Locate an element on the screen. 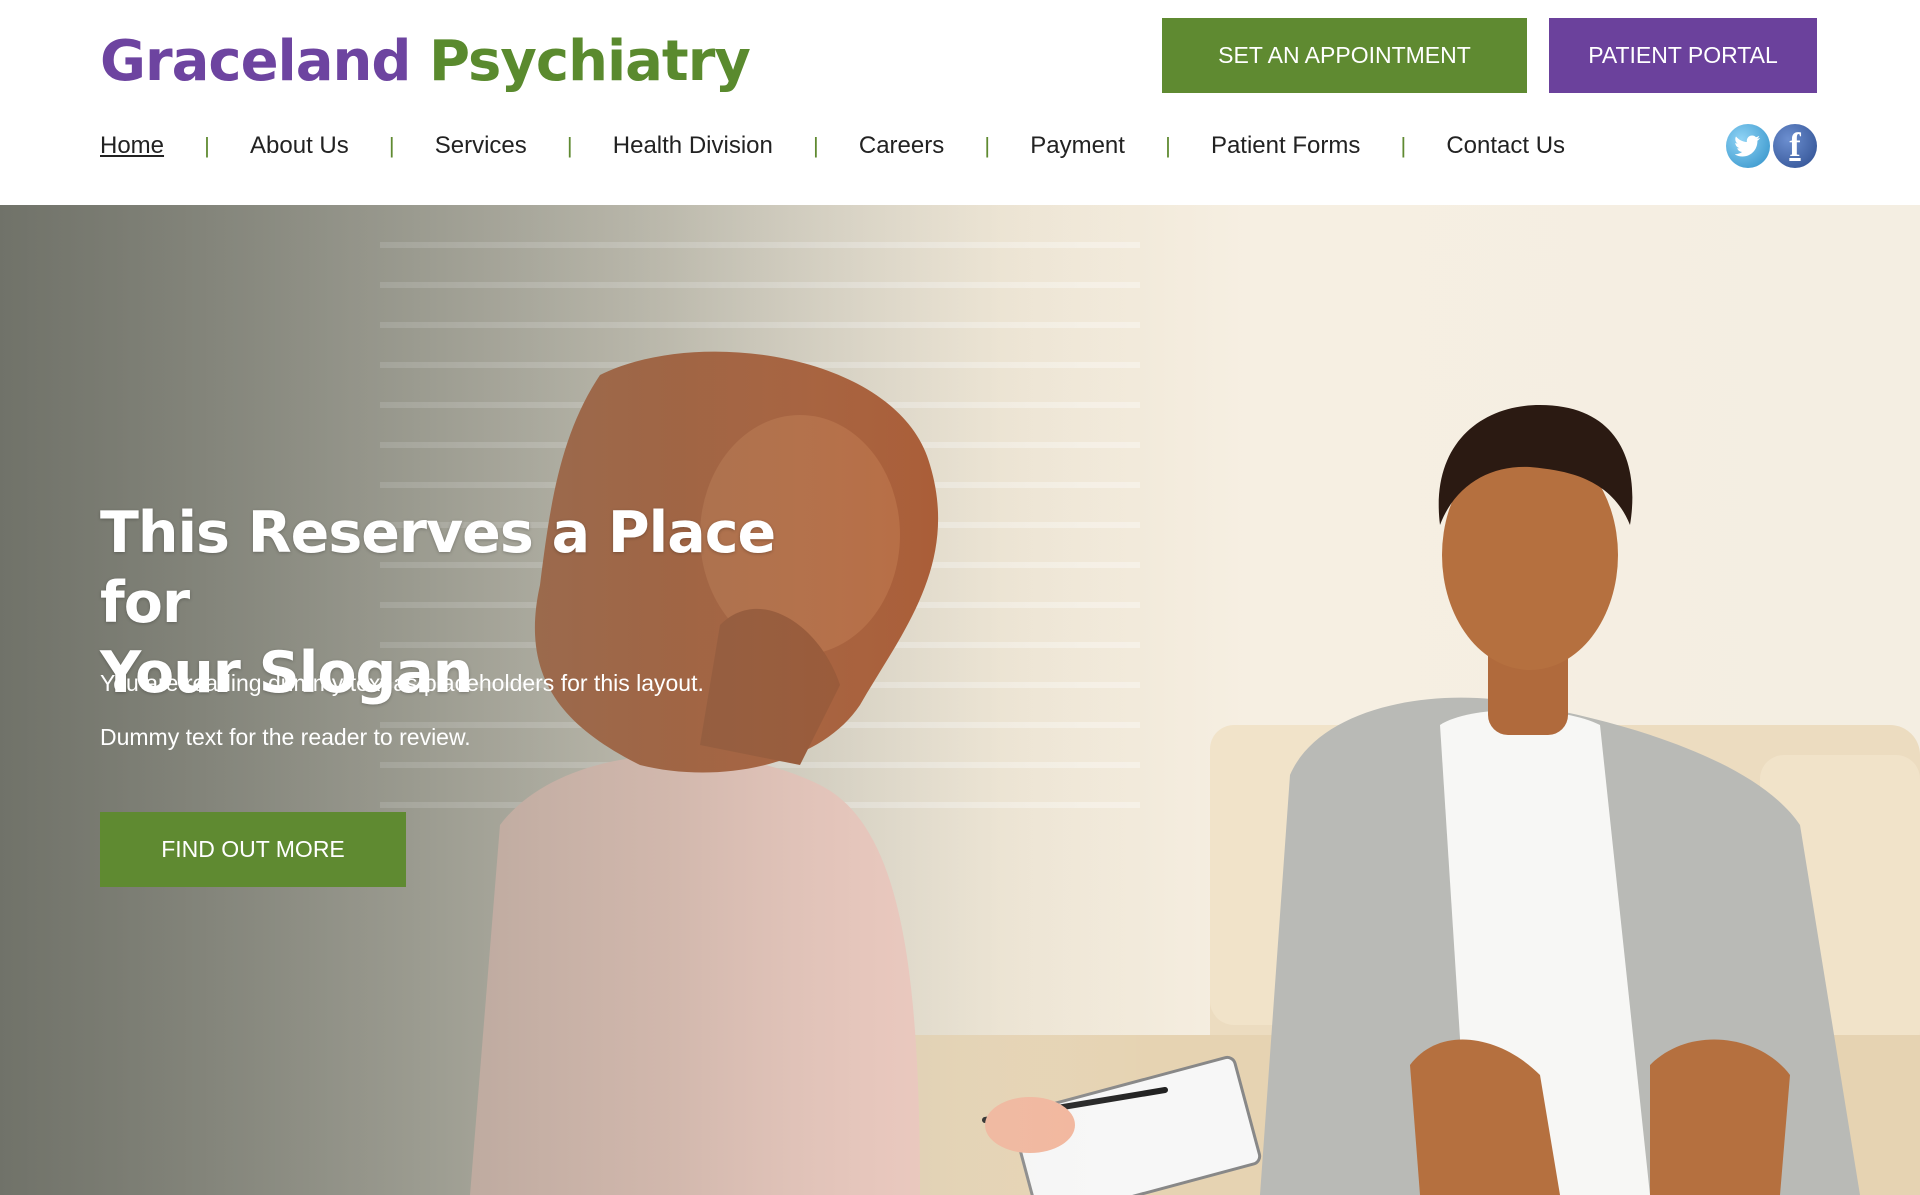 This screenshot has width=1920, height=1195. logo-word-1: Graceland is located at coordinates (255, 61).